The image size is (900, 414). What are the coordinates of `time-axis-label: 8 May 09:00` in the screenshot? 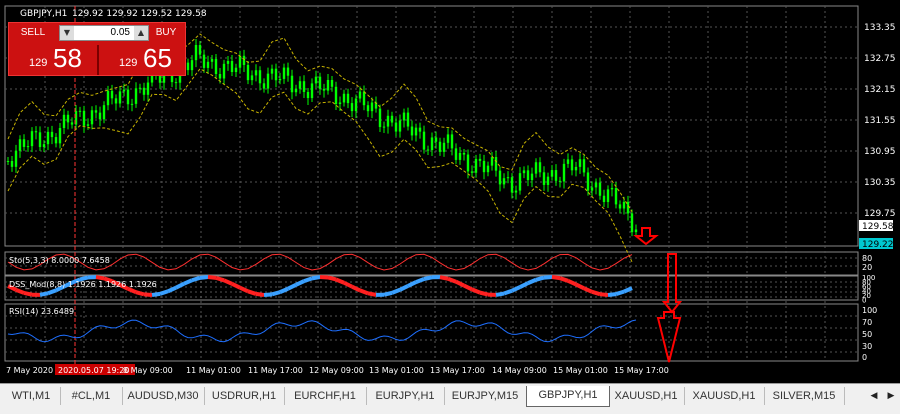 It's located at (148, 370).